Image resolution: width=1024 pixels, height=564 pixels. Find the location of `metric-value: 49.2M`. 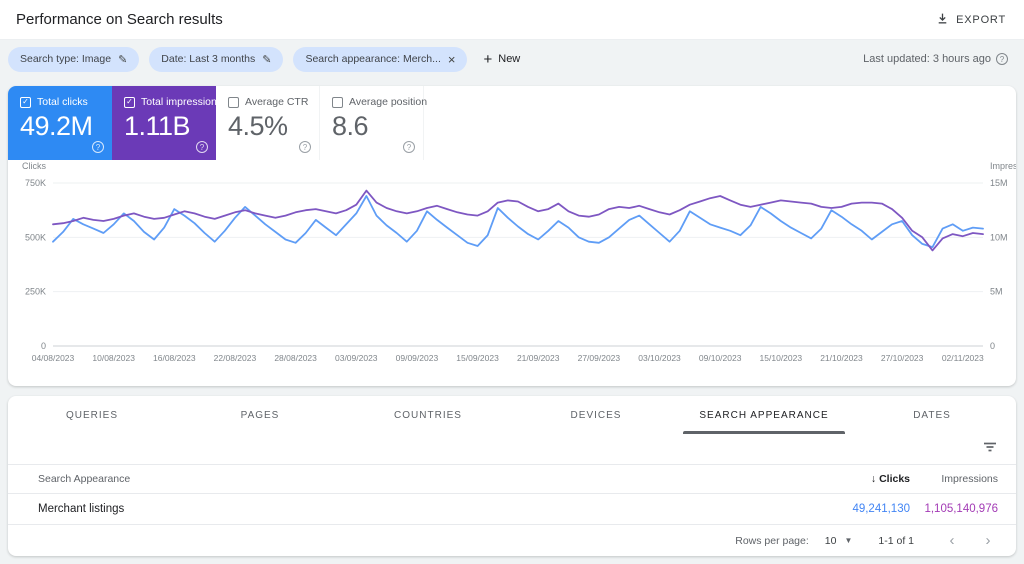

metric-value: 49.2M is located at coordinates (56, 126).